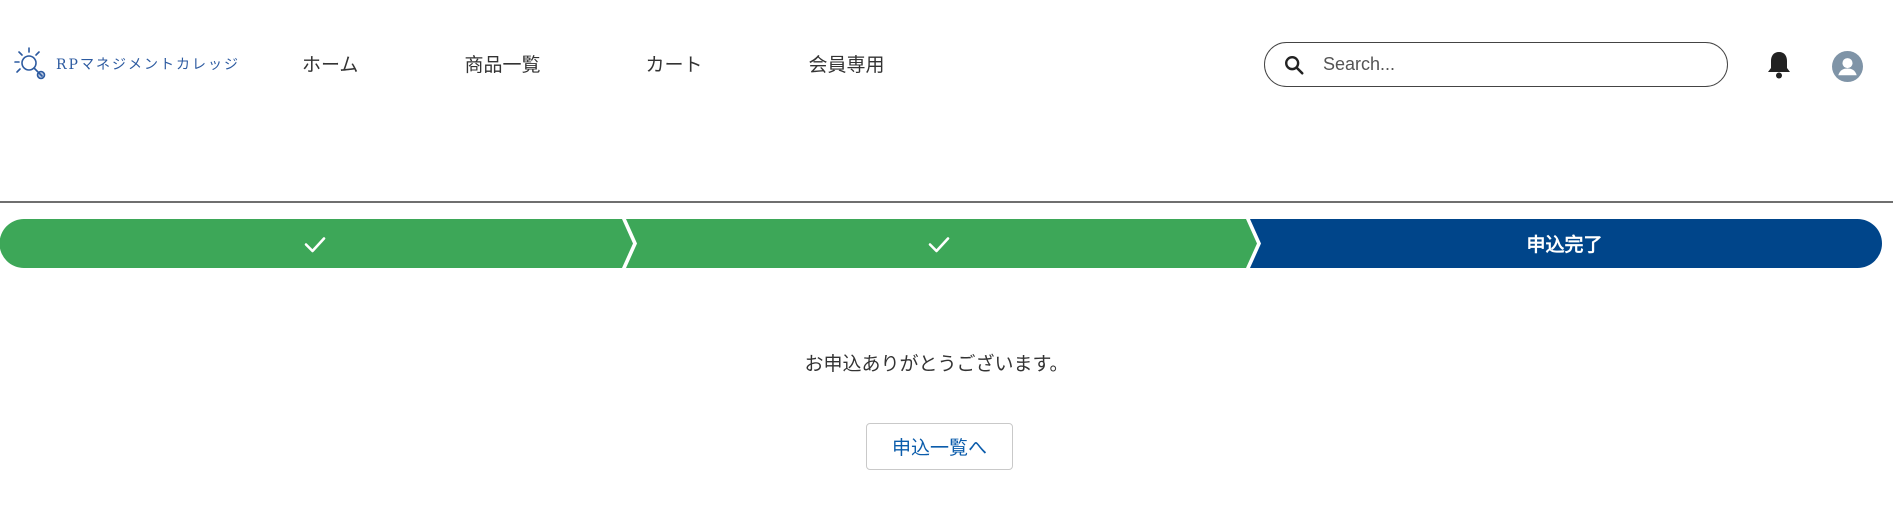 The width and height of the screenshot is (1893, 505). What do you see at coordinates (1564, 245) in the screenshot?
I see `progress-step-3-label: 申込完了` at bounding box center [1564, 245].